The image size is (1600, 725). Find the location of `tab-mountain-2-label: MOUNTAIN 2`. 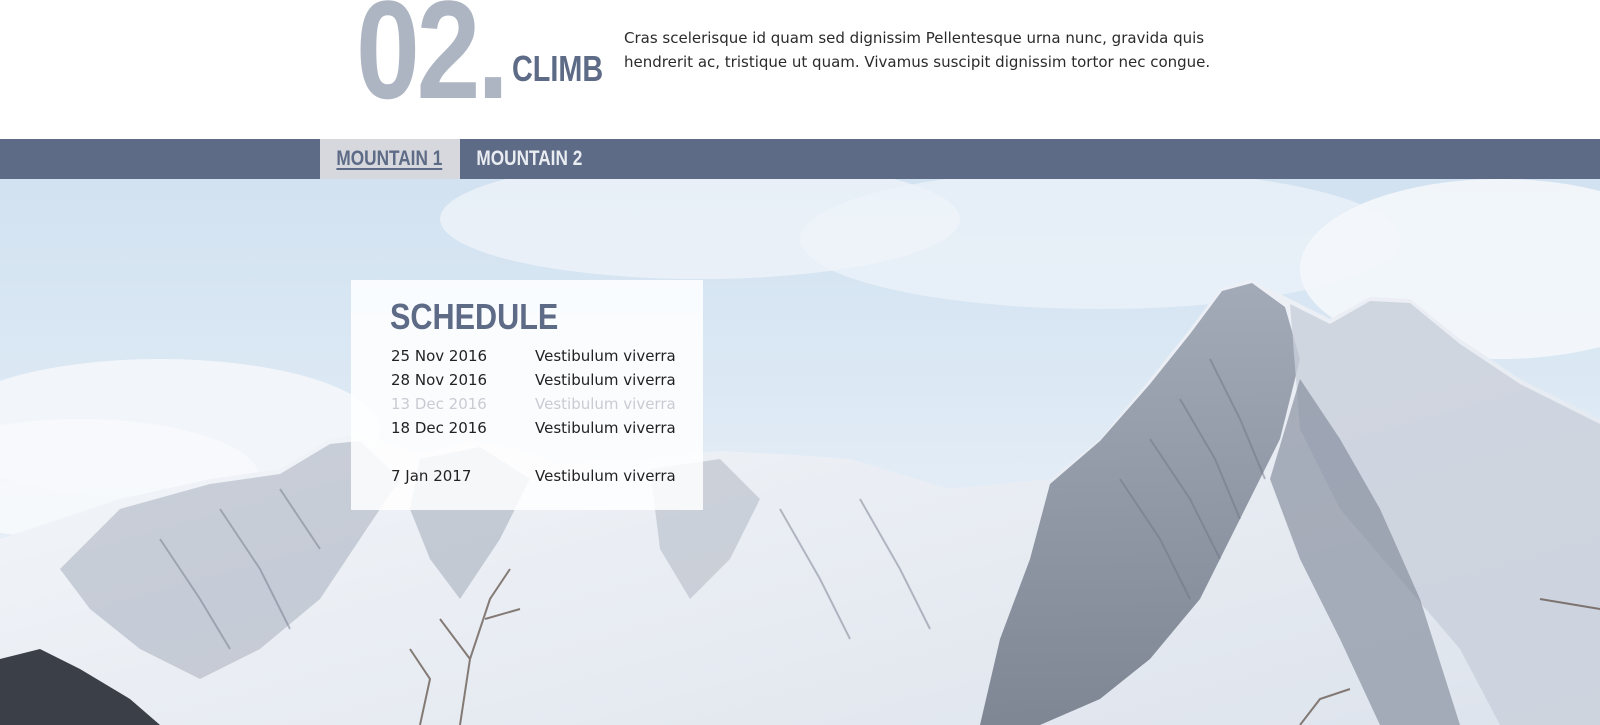

tab-mountain-2-label: MOUNTAIN 2 is located at coordinates (529, 158).